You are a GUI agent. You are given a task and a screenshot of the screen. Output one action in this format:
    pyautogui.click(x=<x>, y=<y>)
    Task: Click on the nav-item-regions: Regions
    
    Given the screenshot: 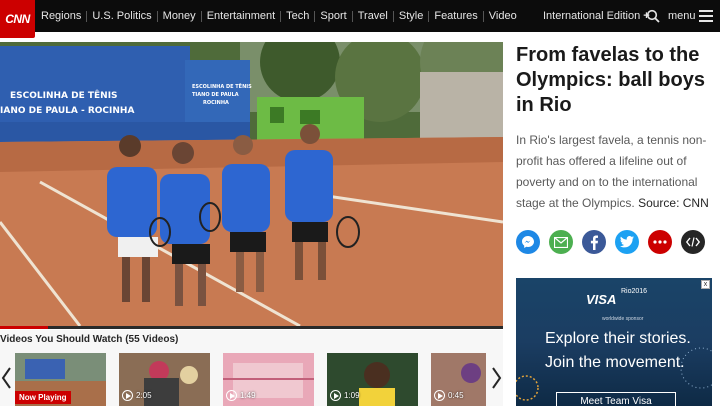 What is the action you would take?
    pyautogui.click(x=63, y=16)
    